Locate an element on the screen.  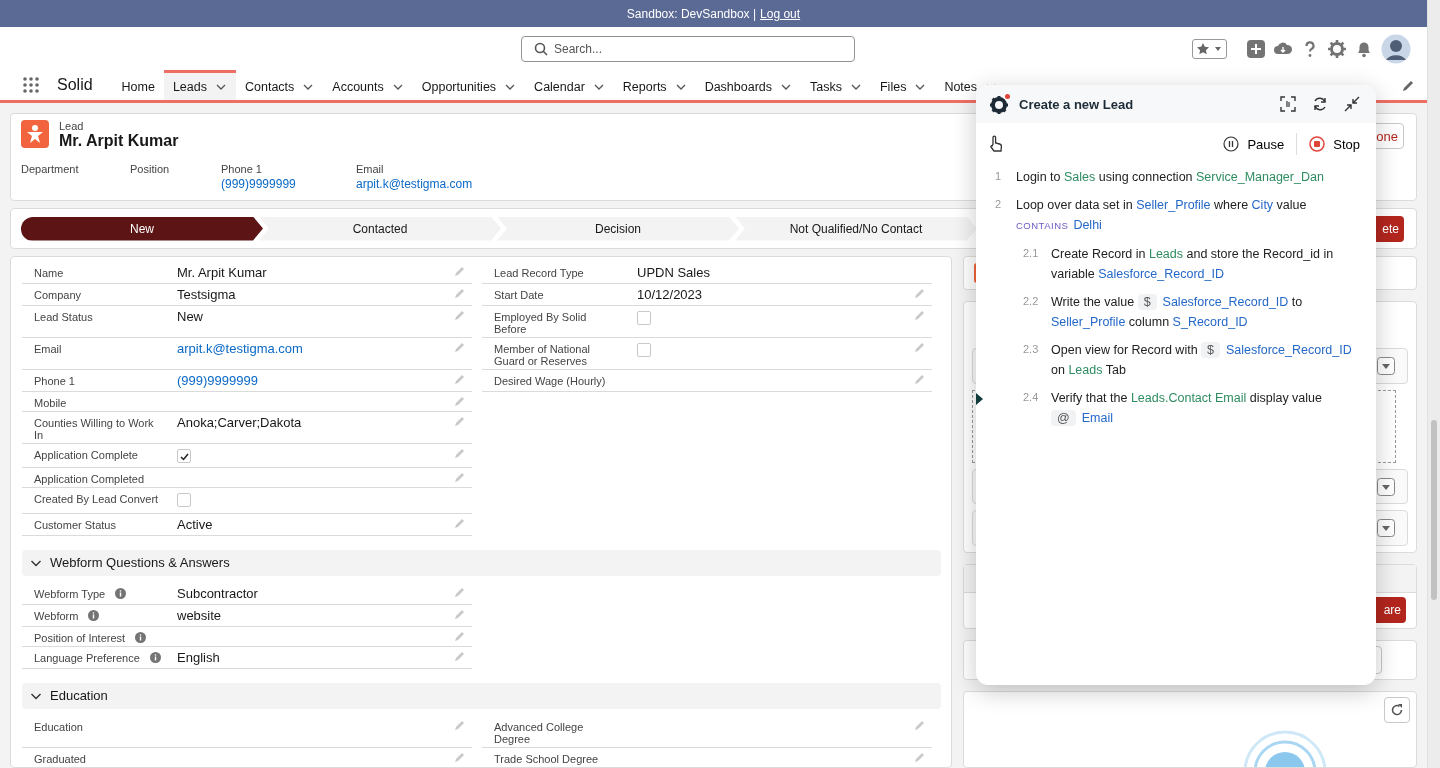
panel-title: Create a new Lead is located at coordinates (1076, 104).